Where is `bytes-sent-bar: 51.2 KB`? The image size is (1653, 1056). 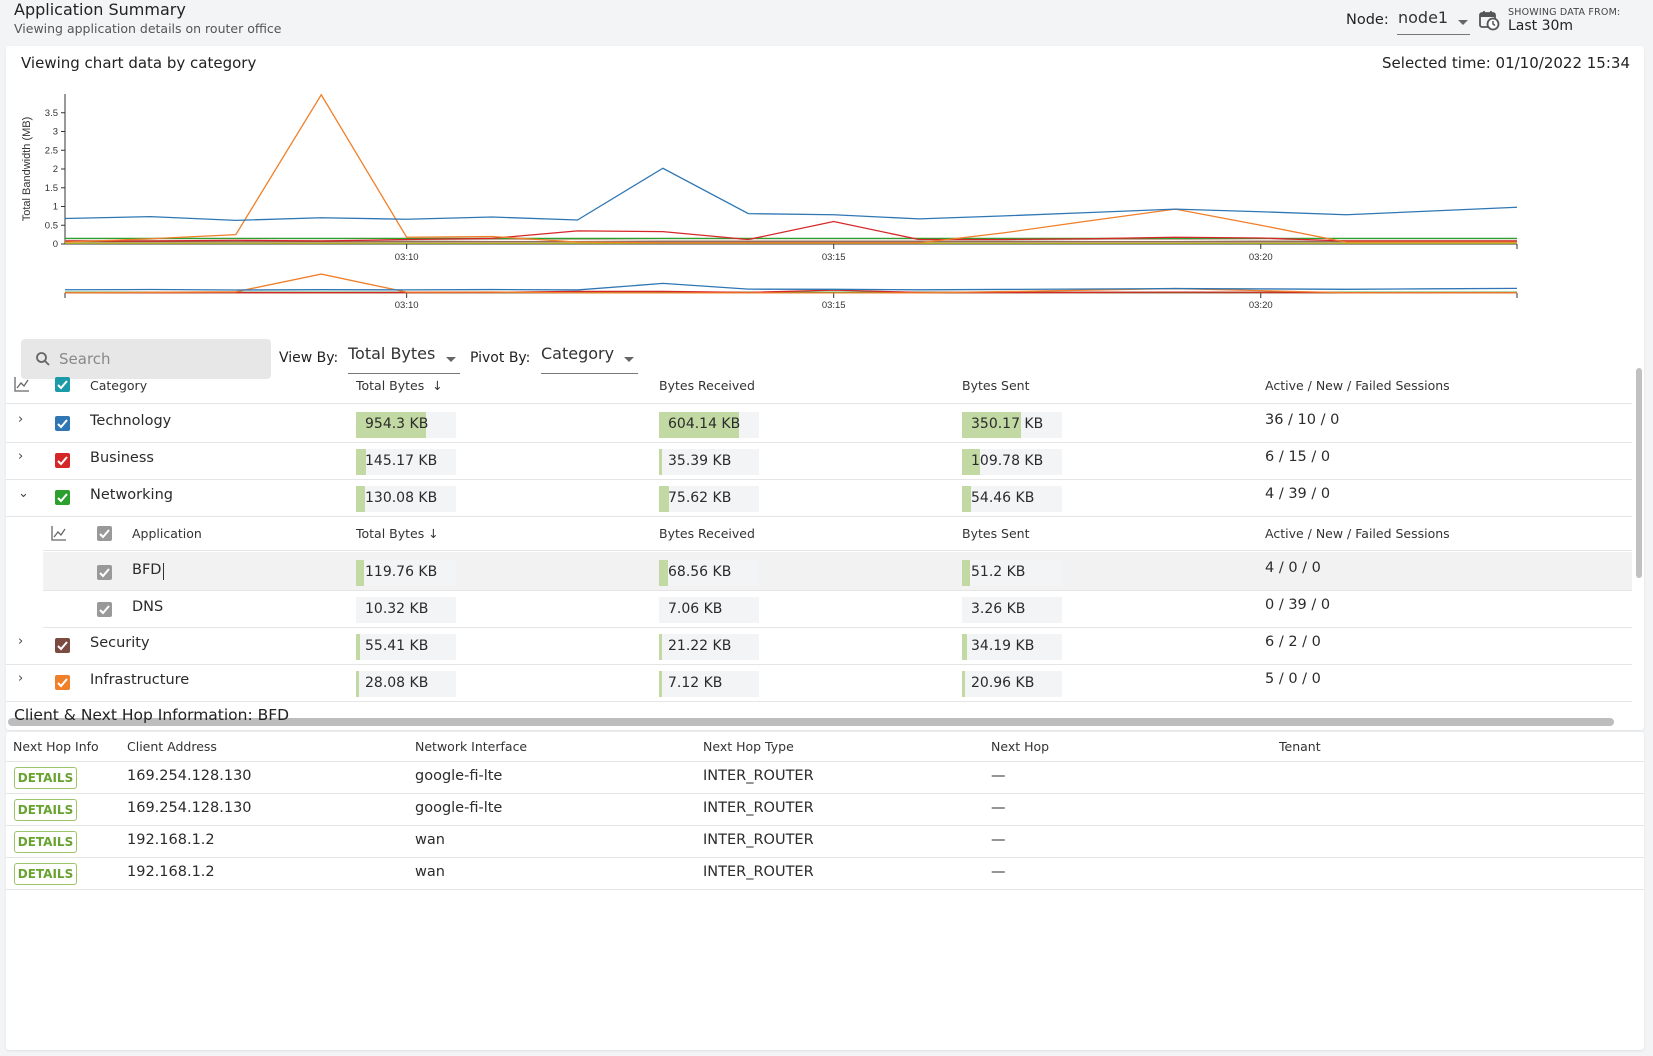 bytes-sent-bar: 51.2 KB is located at coordinates (1012, 573).